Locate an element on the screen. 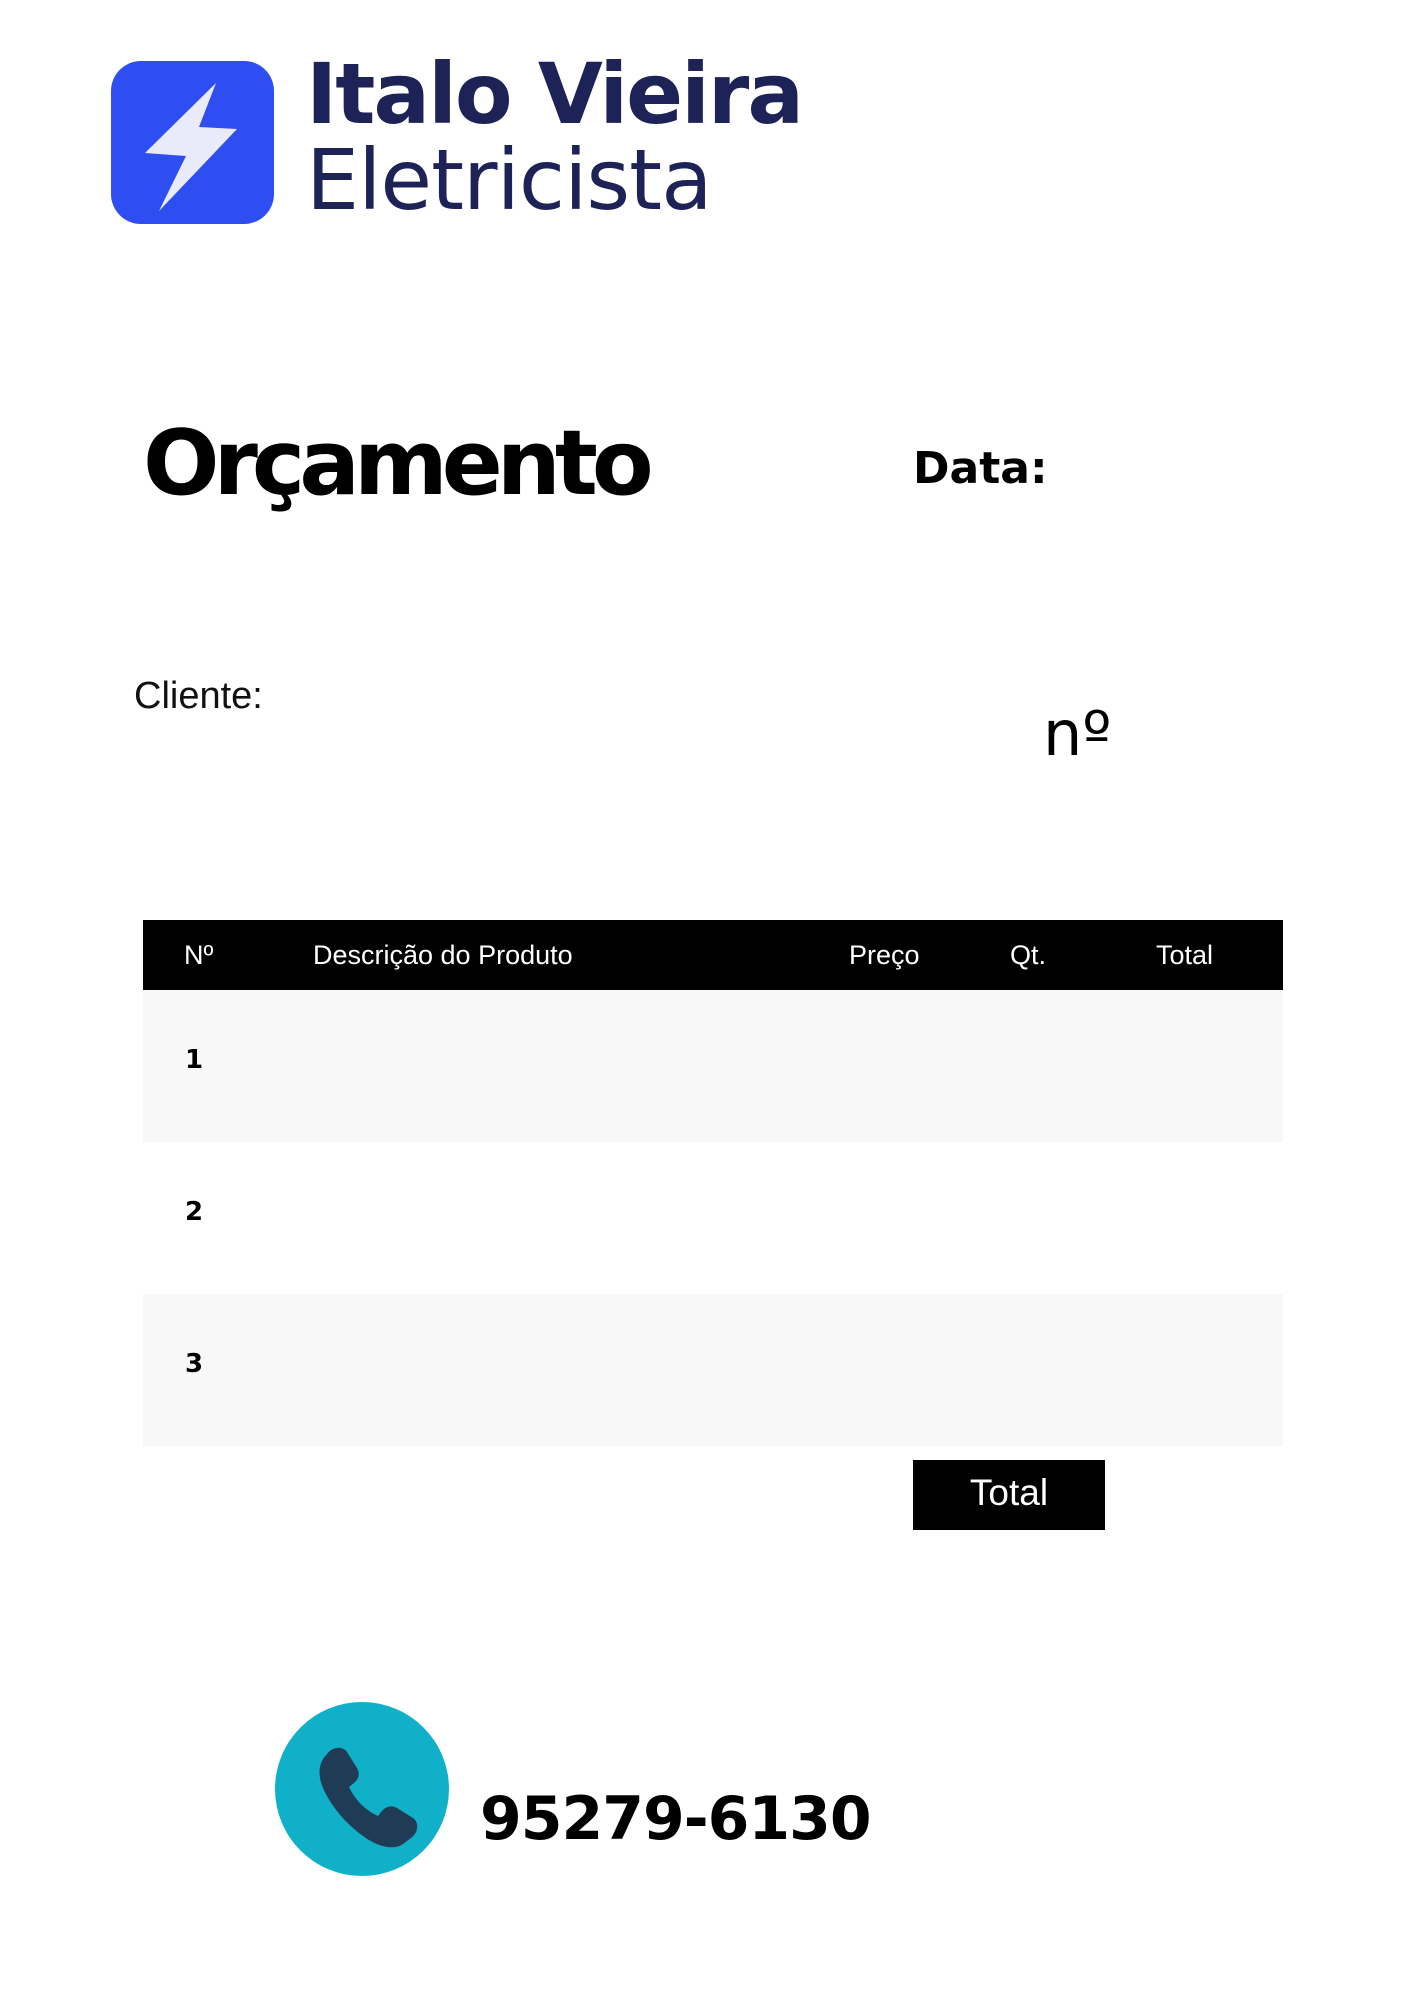  client-label: Cliente: is located at coordinates (198, 696).